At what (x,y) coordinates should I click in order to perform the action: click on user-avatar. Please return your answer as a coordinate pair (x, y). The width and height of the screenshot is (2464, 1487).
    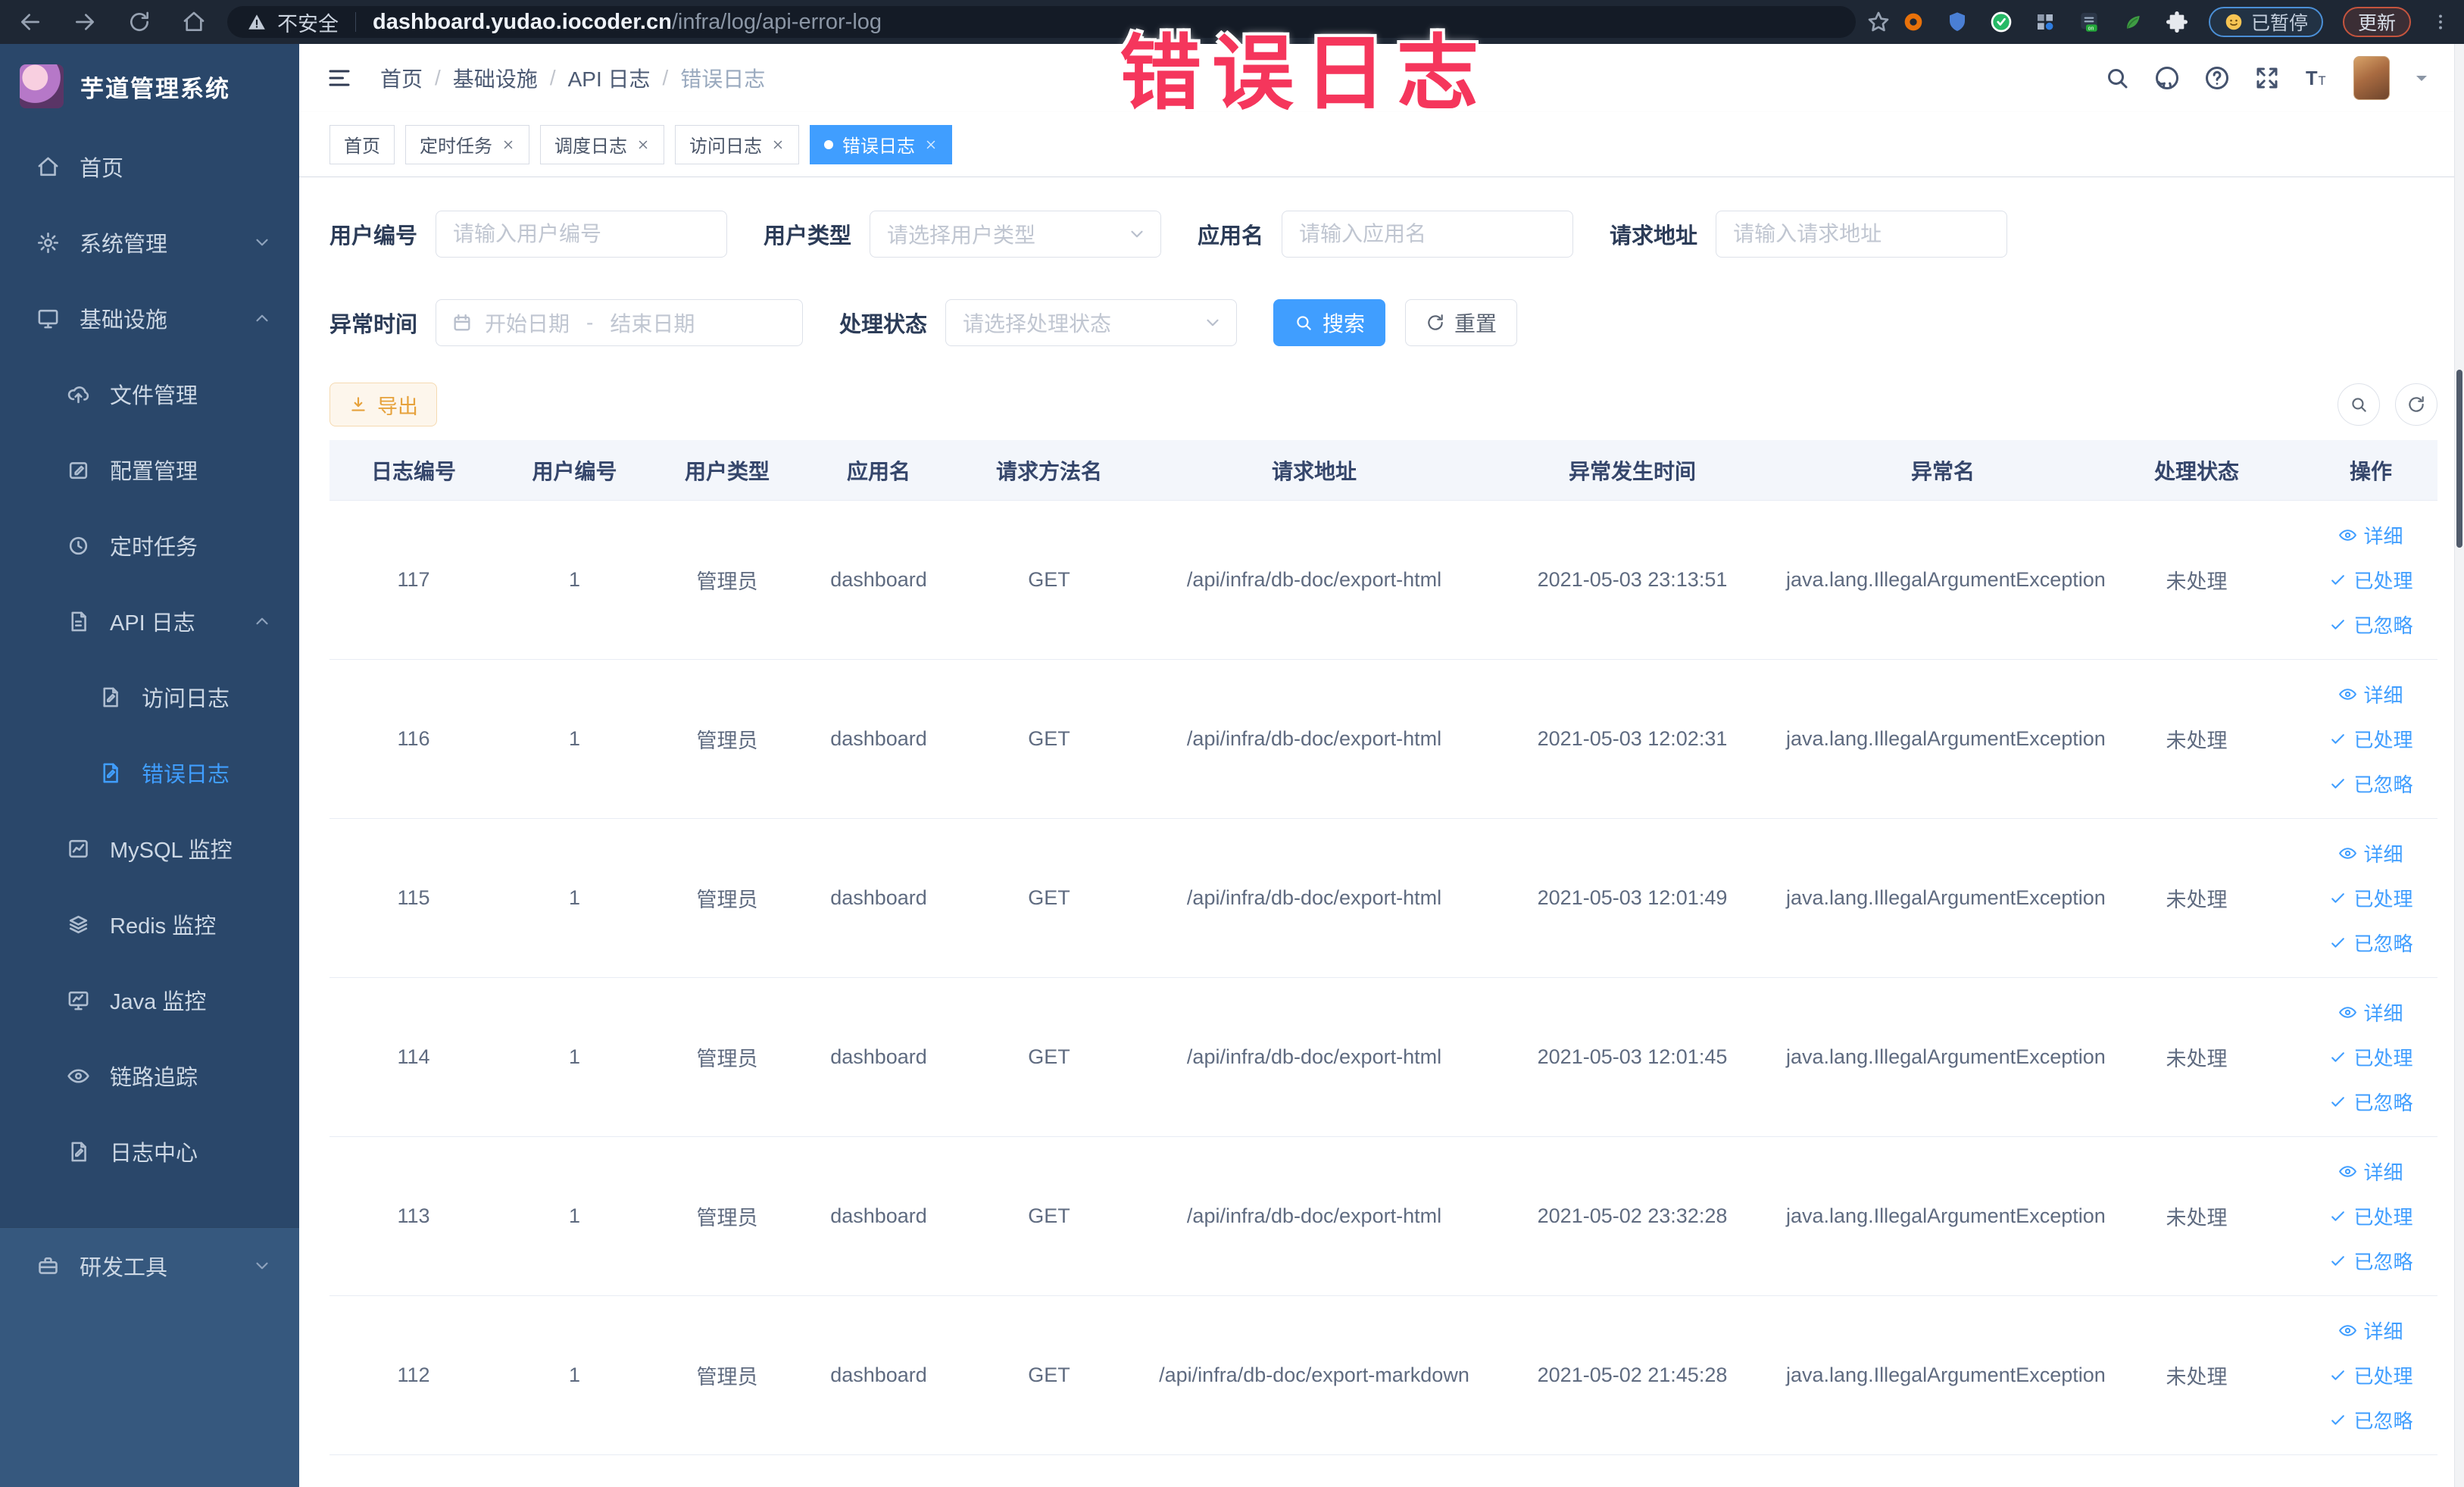
    Looking at the image, I should click on (2371, 78).